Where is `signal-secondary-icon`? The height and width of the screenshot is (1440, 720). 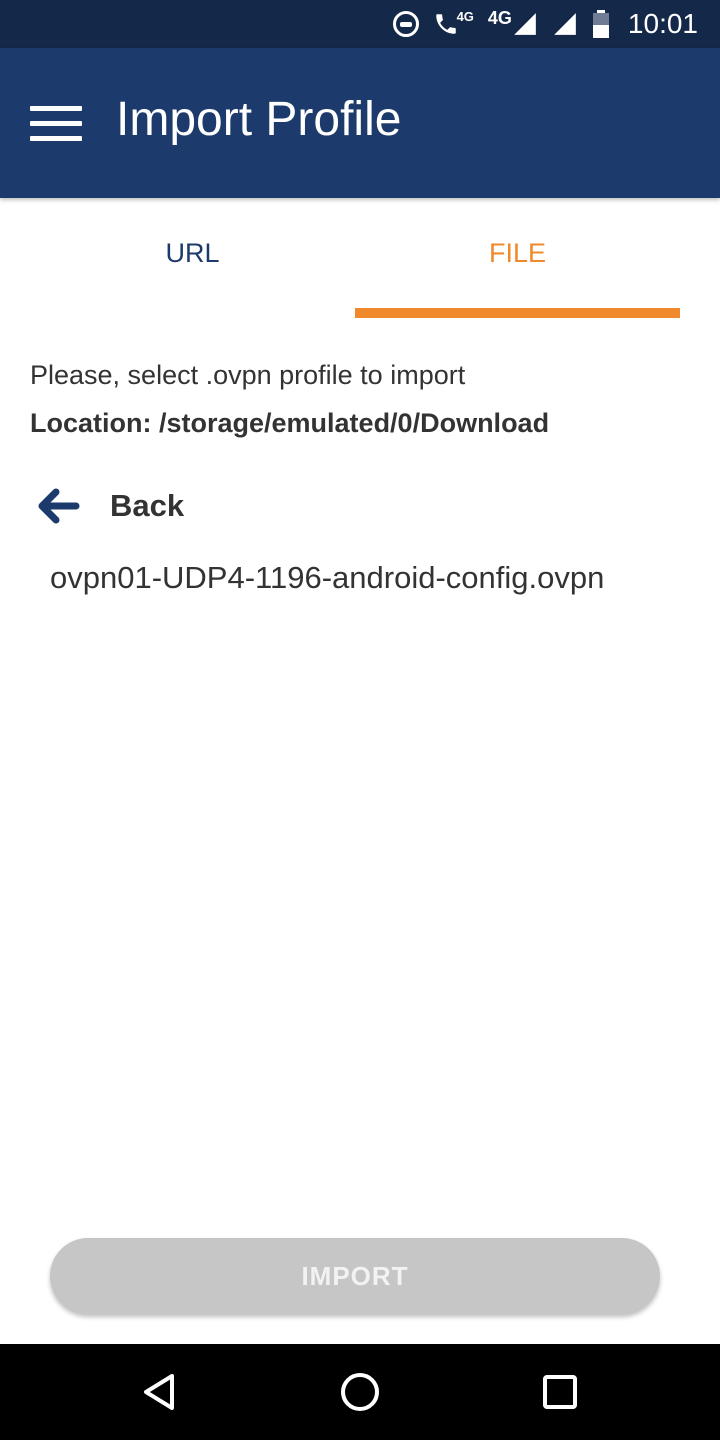 signal-secondary-icon is located at coordinates (565, 24).